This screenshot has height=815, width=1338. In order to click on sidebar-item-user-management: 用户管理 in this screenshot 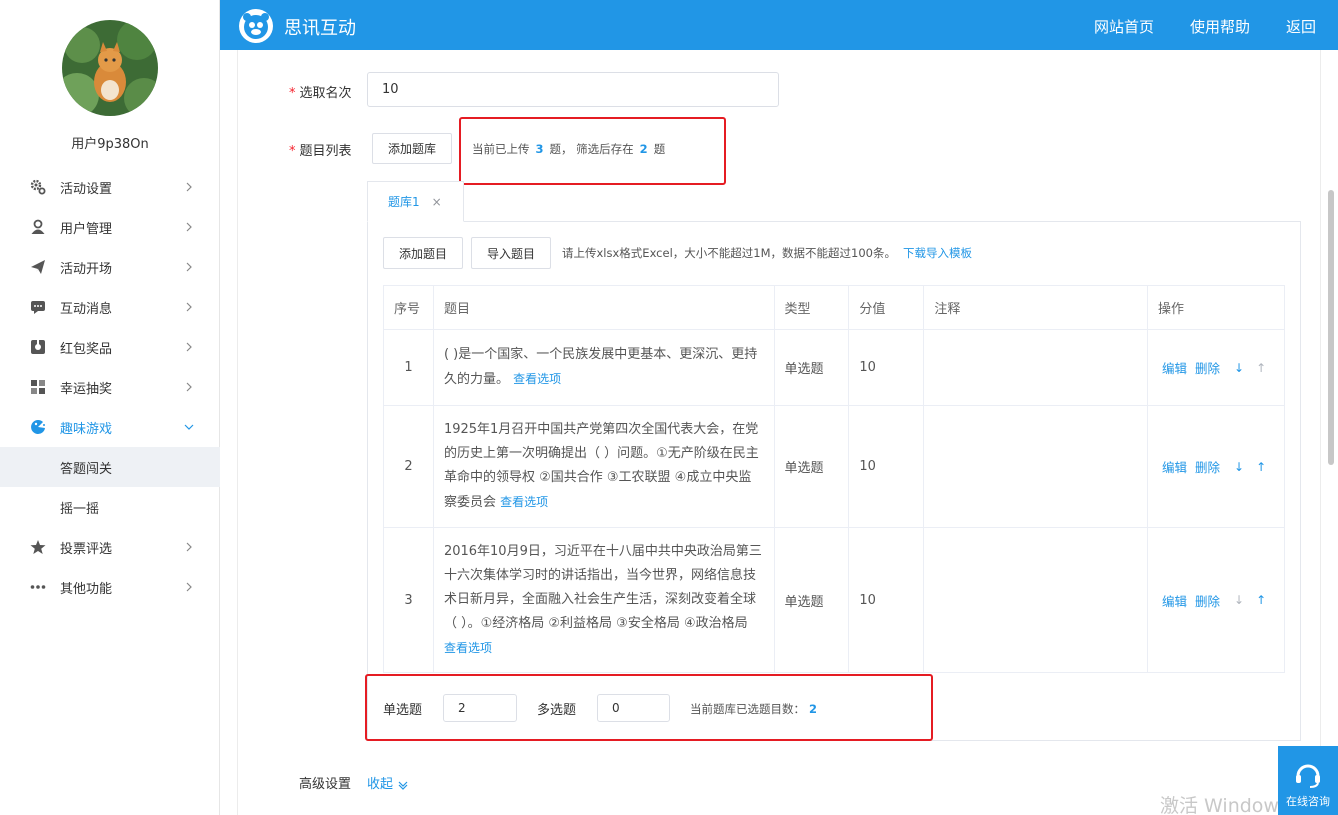, I will do `click(110, 227)`.